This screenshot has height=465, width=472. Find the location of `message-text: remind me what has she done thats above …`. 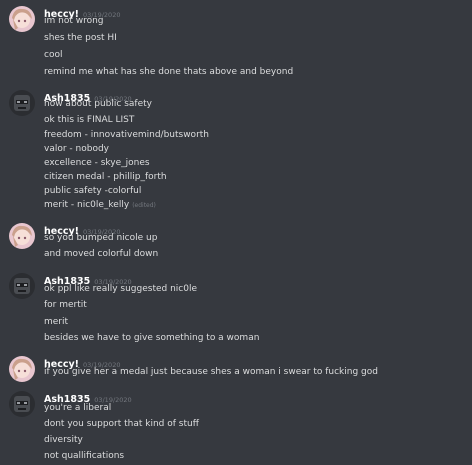

message-text: remind me what has she done thats above … is located at coordinates (169, 72).